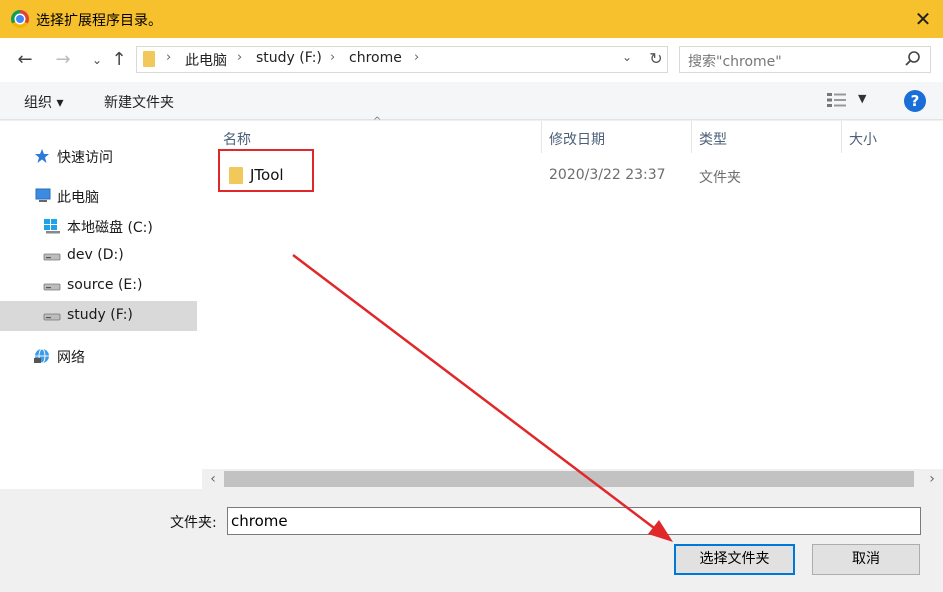 The width and height of the screenshot is (943, 592). Describe the element at coordinates (734, 559) in the screenshot. I see `select-folder-button: 选择文件夹` at that location.